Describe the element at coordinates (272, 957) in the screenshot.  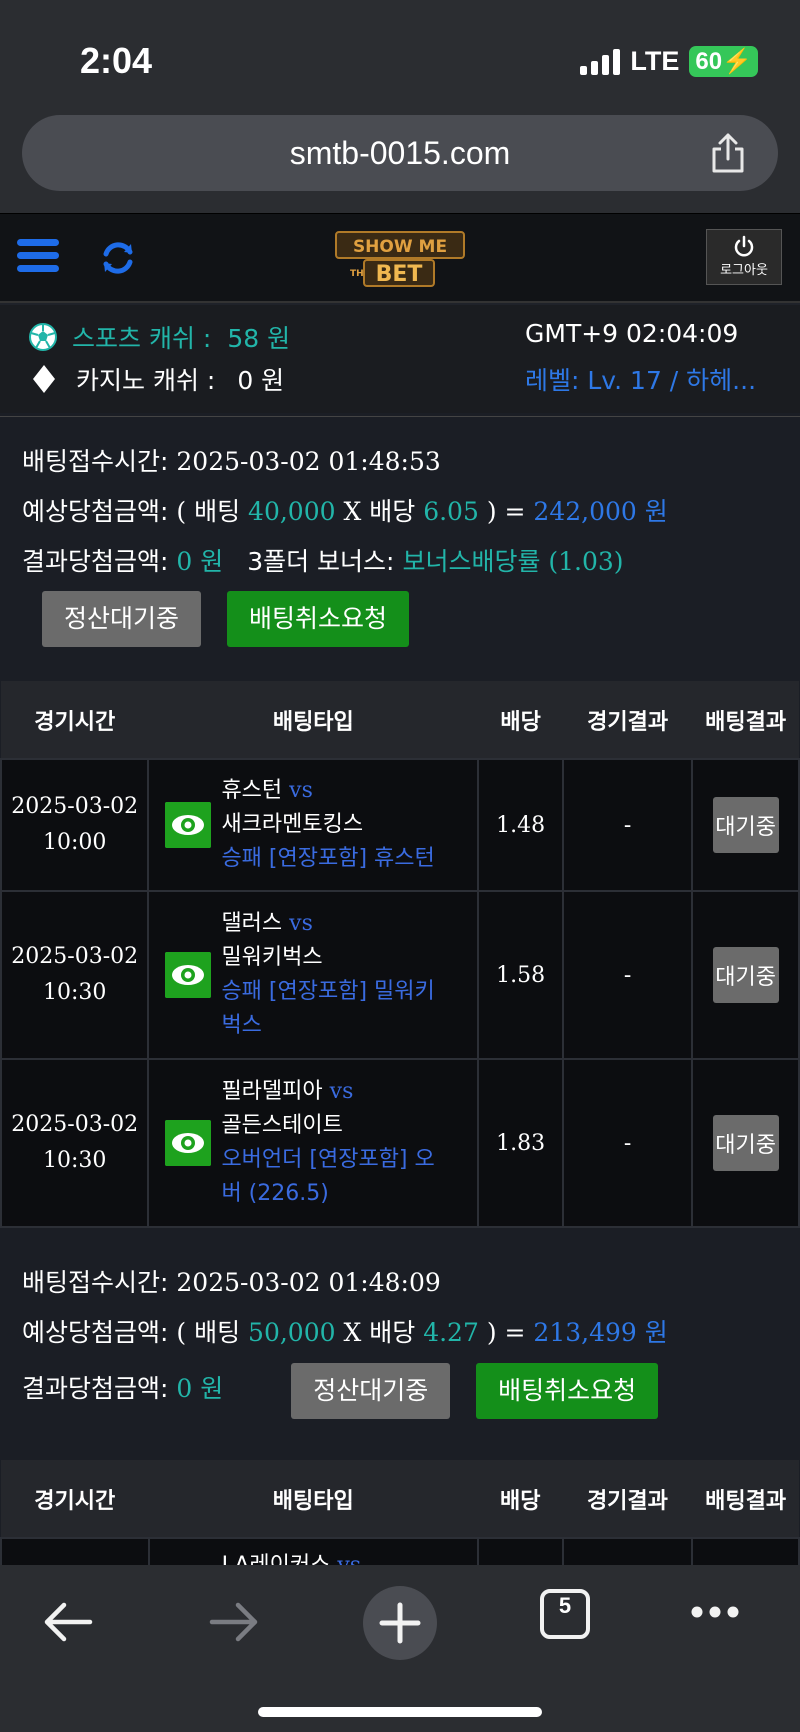
I see `away-team: 밀워키벅스` at that location.